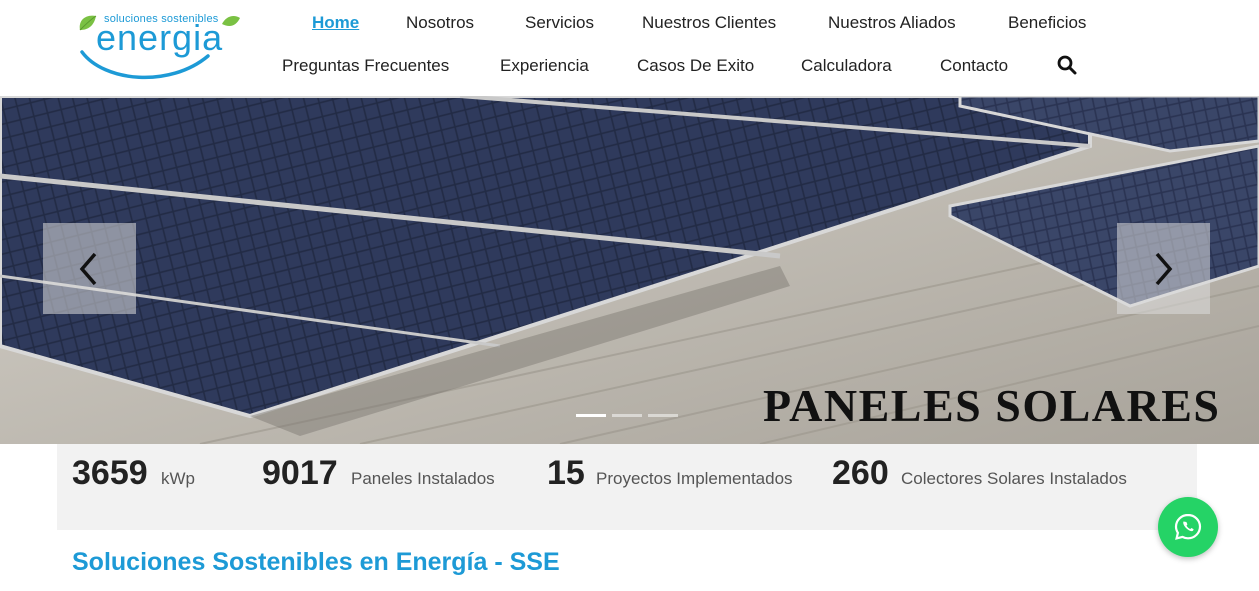 This screenshot has height=591, width=1259. I want to click on nav-preguntas-frecuentes: Preguntas Frecuentes, so click(365, 66).